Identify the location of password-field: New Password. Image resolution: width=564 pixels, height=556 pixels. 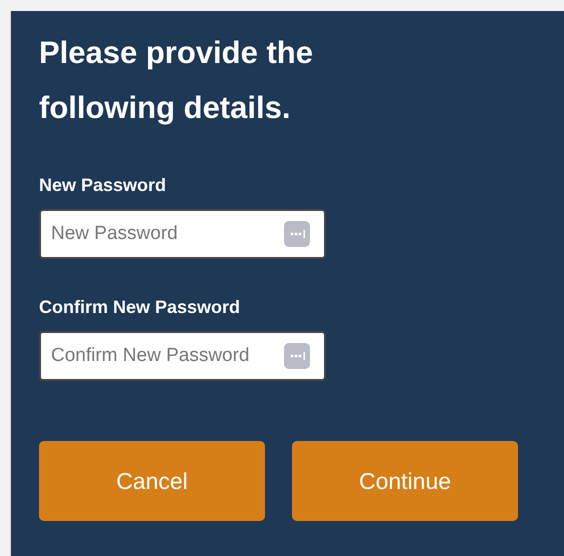
(182, 234).